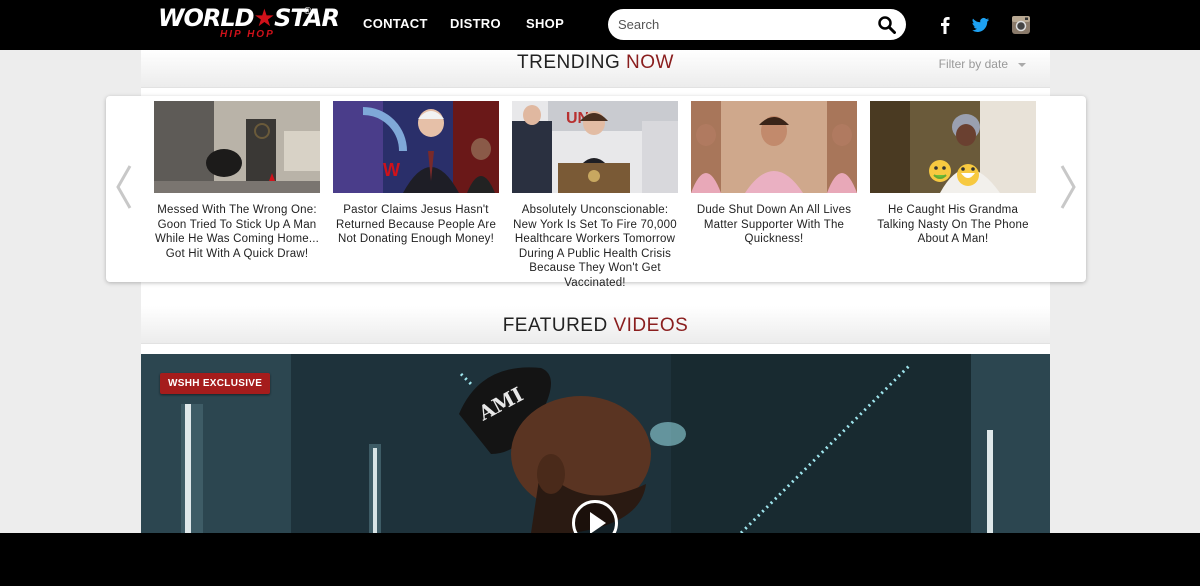 Image resolution: width=1200 pixels, height=586 pixels. I want to click on filter-label: Filter by date, so click(973, 64).